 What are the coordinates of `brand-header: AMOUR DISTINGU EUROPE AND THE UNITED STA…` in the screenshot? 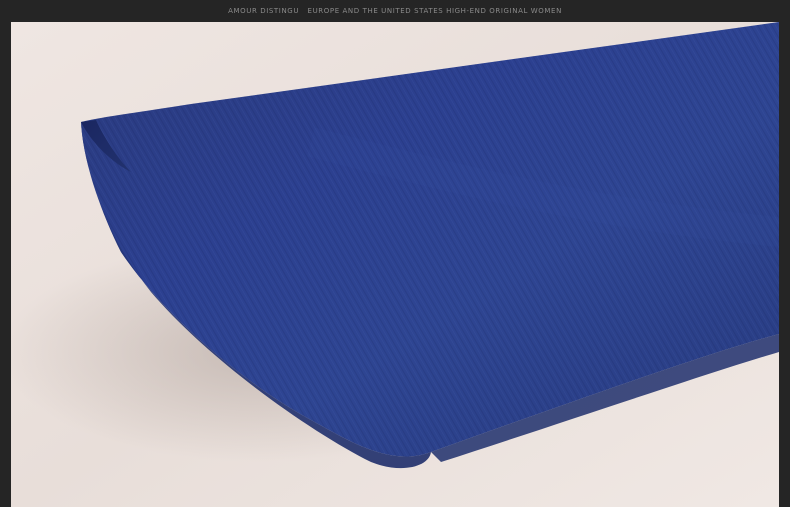 It's located at (395, 11).